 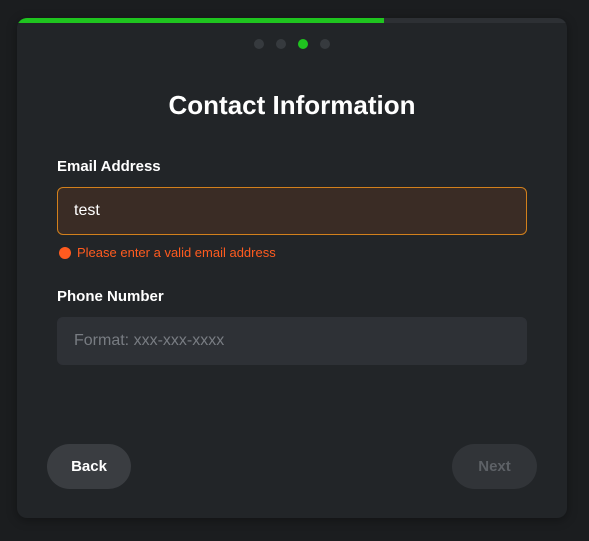 I want to click on back-button: Back, so click(x=89, y=466).